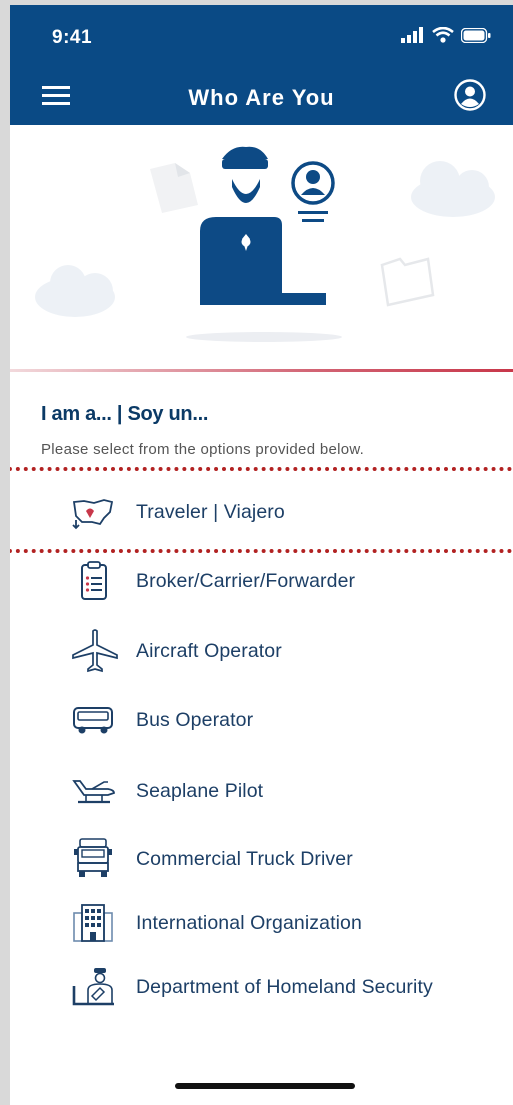 This screenshot has height=1105, width=513. Describe the element at coordinates (261, 551) in the screenshot. I see `highlight-border-bottom` at that location.